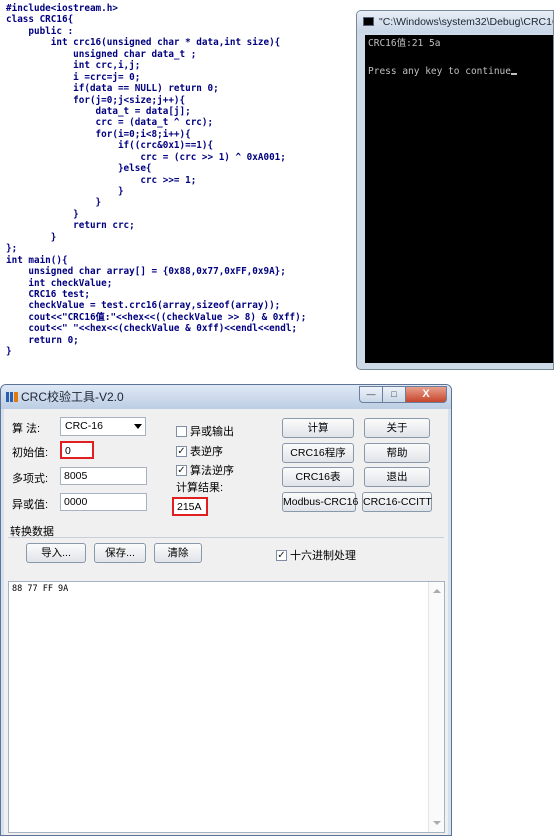 This screenshot has width=554, height=836. What do you see at coordinates (40, 20) in the screenshot?
I see `code-line: class CRC16{` at bounding box center [40, 20].